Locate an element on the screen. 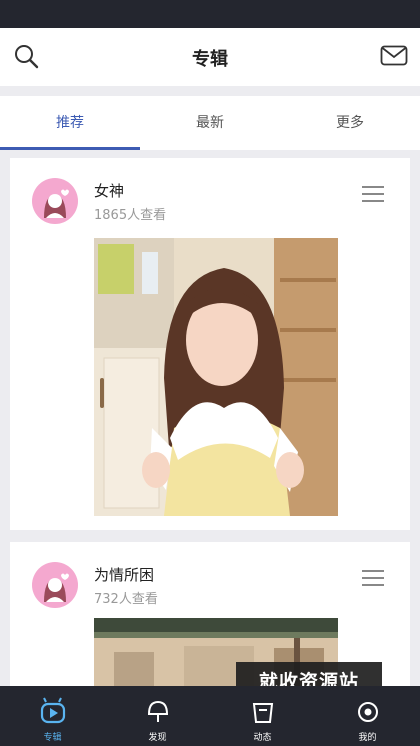  profile-icon is located at coordinates (368, 712).